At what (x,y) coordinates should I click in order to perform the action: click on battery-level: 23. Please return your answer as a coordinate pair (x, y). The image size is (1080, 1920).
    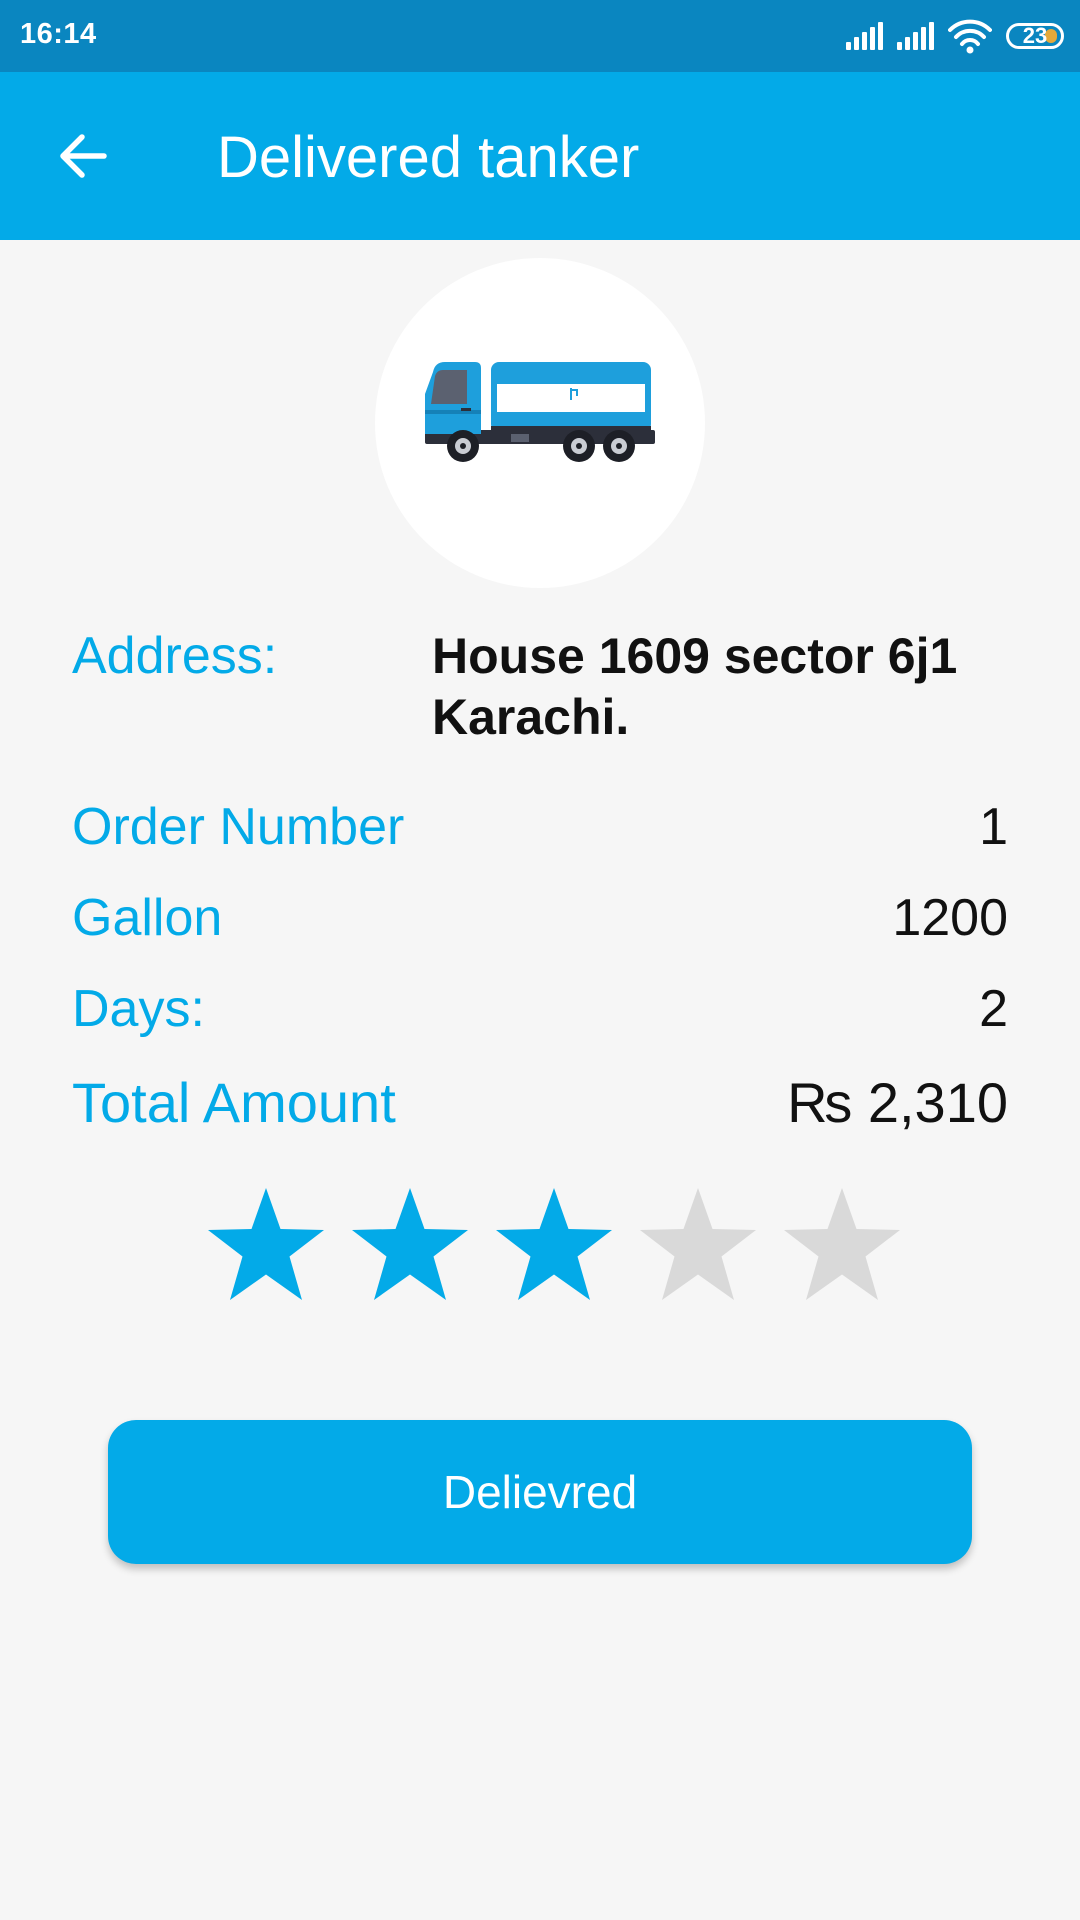
    Looking at the image, I should click on (1035, 35).